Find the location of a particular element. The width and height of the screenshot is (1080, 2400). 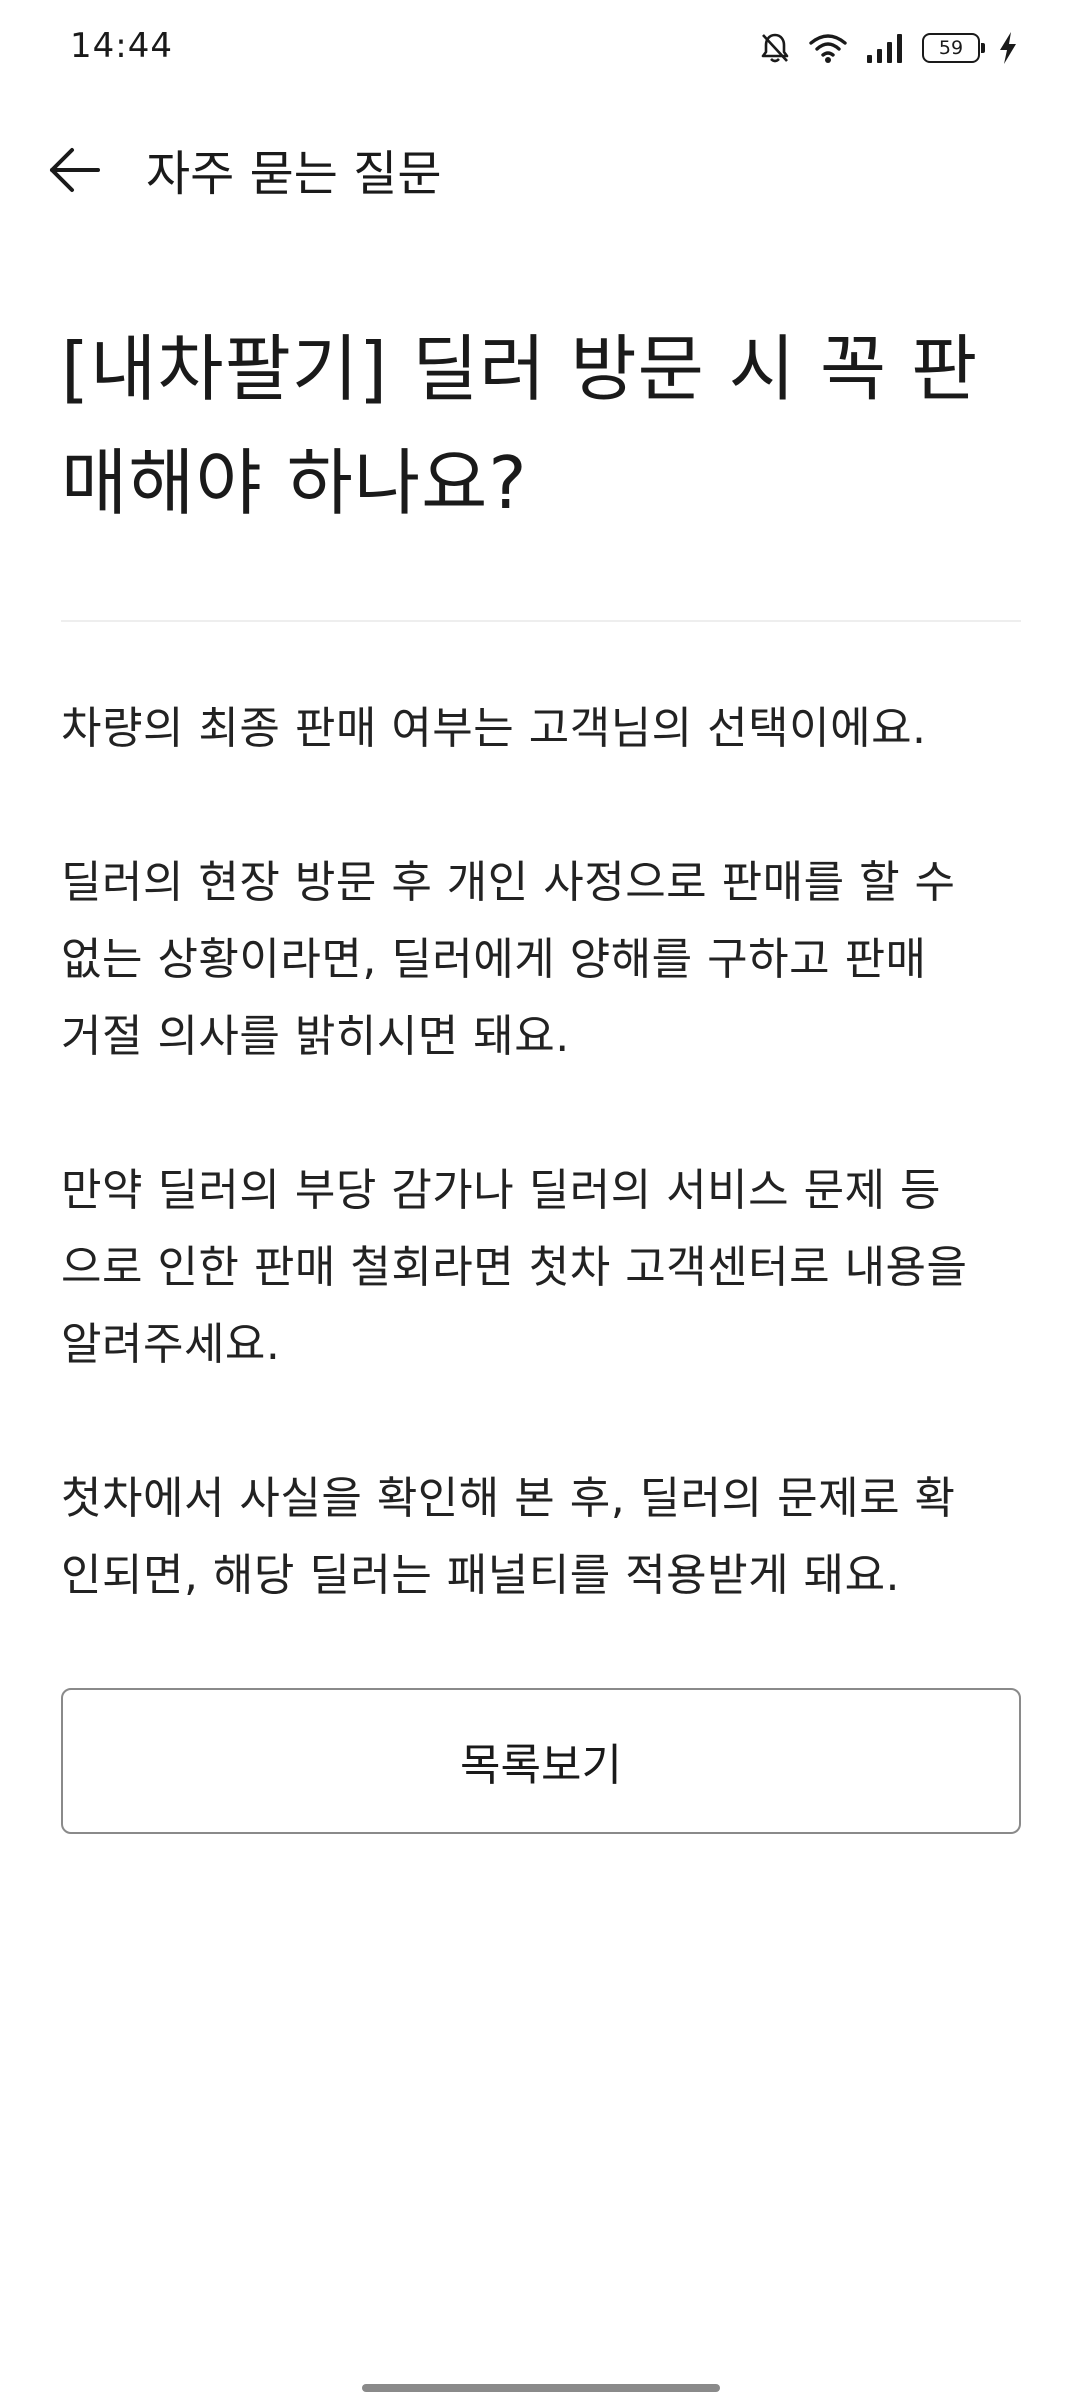

paragraph-line: 없는 상황이라면, 딜러에게 양해를 구하고 판매 is located at coordinates (494, 959).